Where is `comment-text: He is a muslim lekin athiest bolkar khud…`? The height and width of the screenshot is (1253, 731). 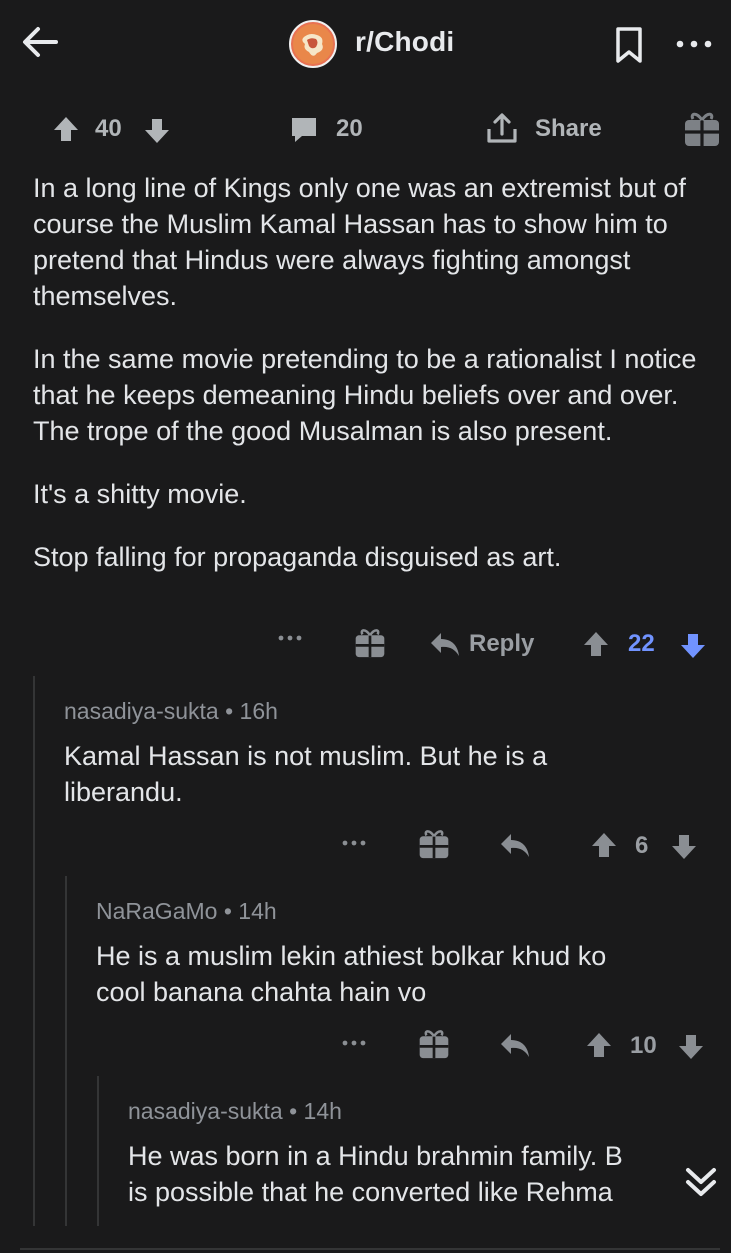
comment-text: He is a muslim lekin athiest bolkar khud… is located at coordinates (406, 974).